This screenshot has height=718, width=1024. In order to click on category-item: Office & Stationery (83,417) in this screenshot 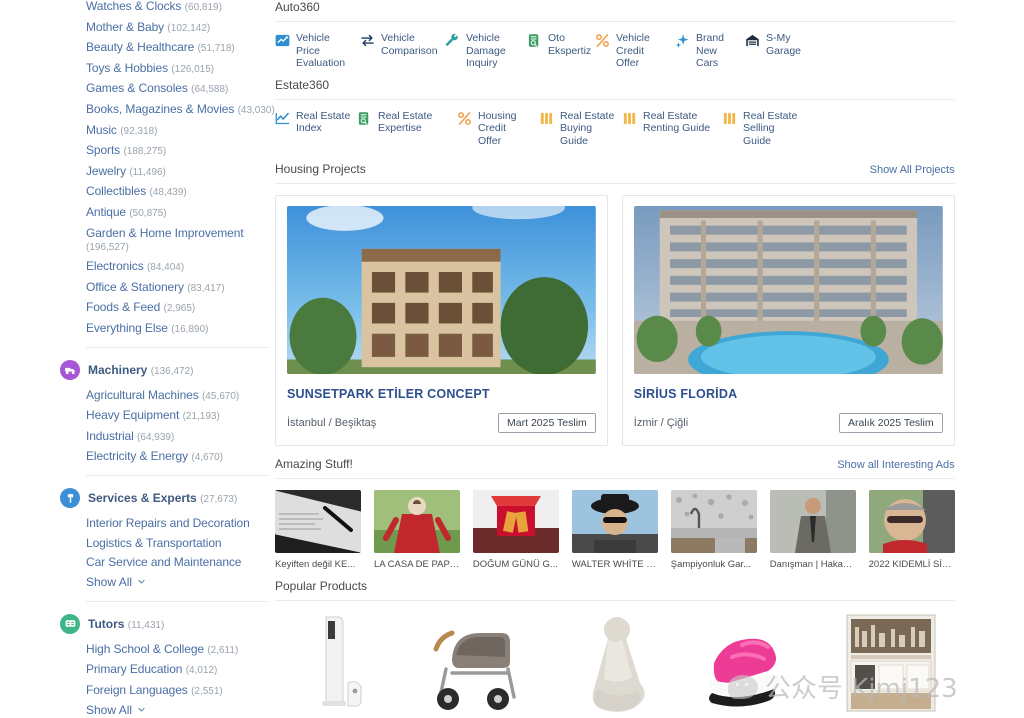, I will do `click(180, 287)`.